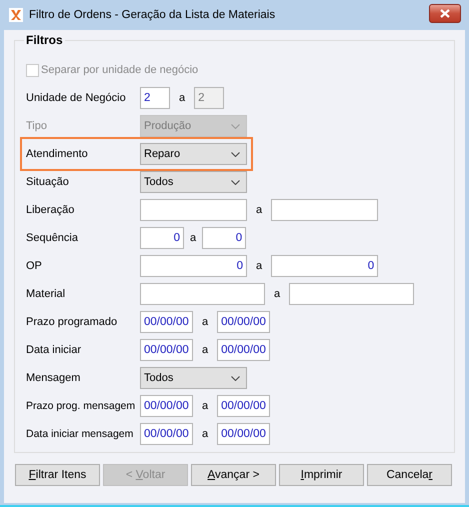 The height and width of the screenshot is (507, 469). What do you see at coordinates (57, 154) in the screenshot?
I see `field-label: Atendimento` at bounding box center [57, 154].